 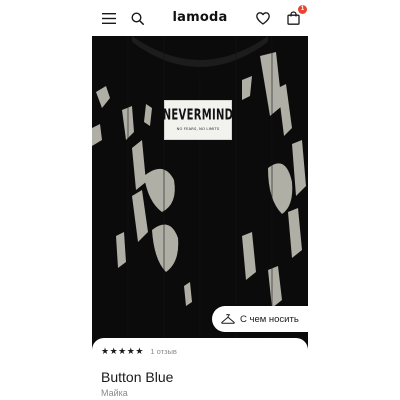 I want to click on product-title: Button Blue, so click(x=137, y=377).